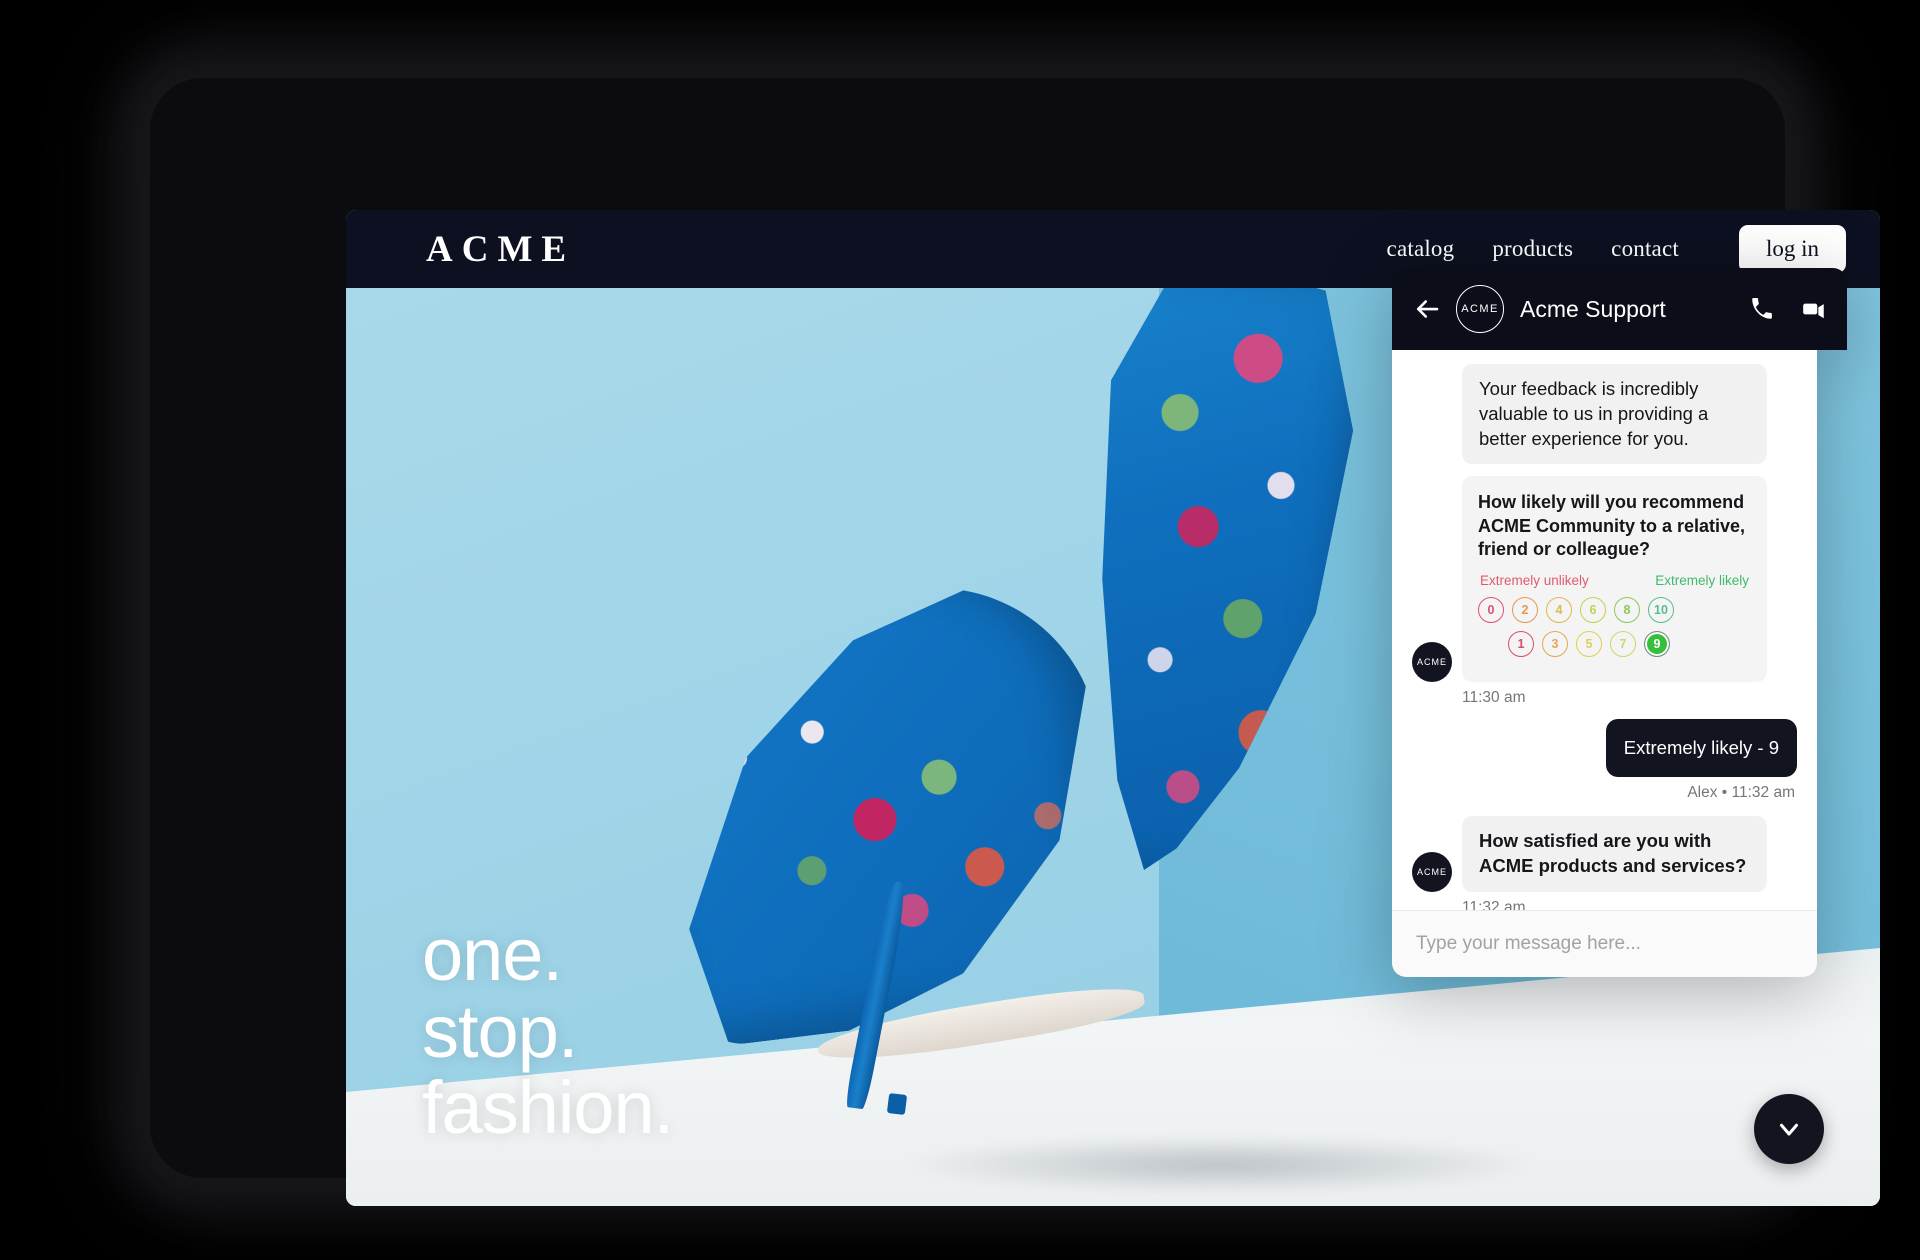 The image size is (1920, 1260). I want to click on message-row: Extremely likely - 9, so click(1604, 748).